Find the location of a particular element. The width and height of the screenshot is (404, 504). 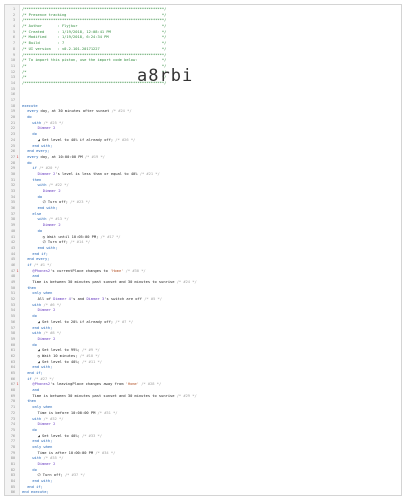

code-token: ◢ Set level to 40% if already off; is located at coordinates (75, 139).